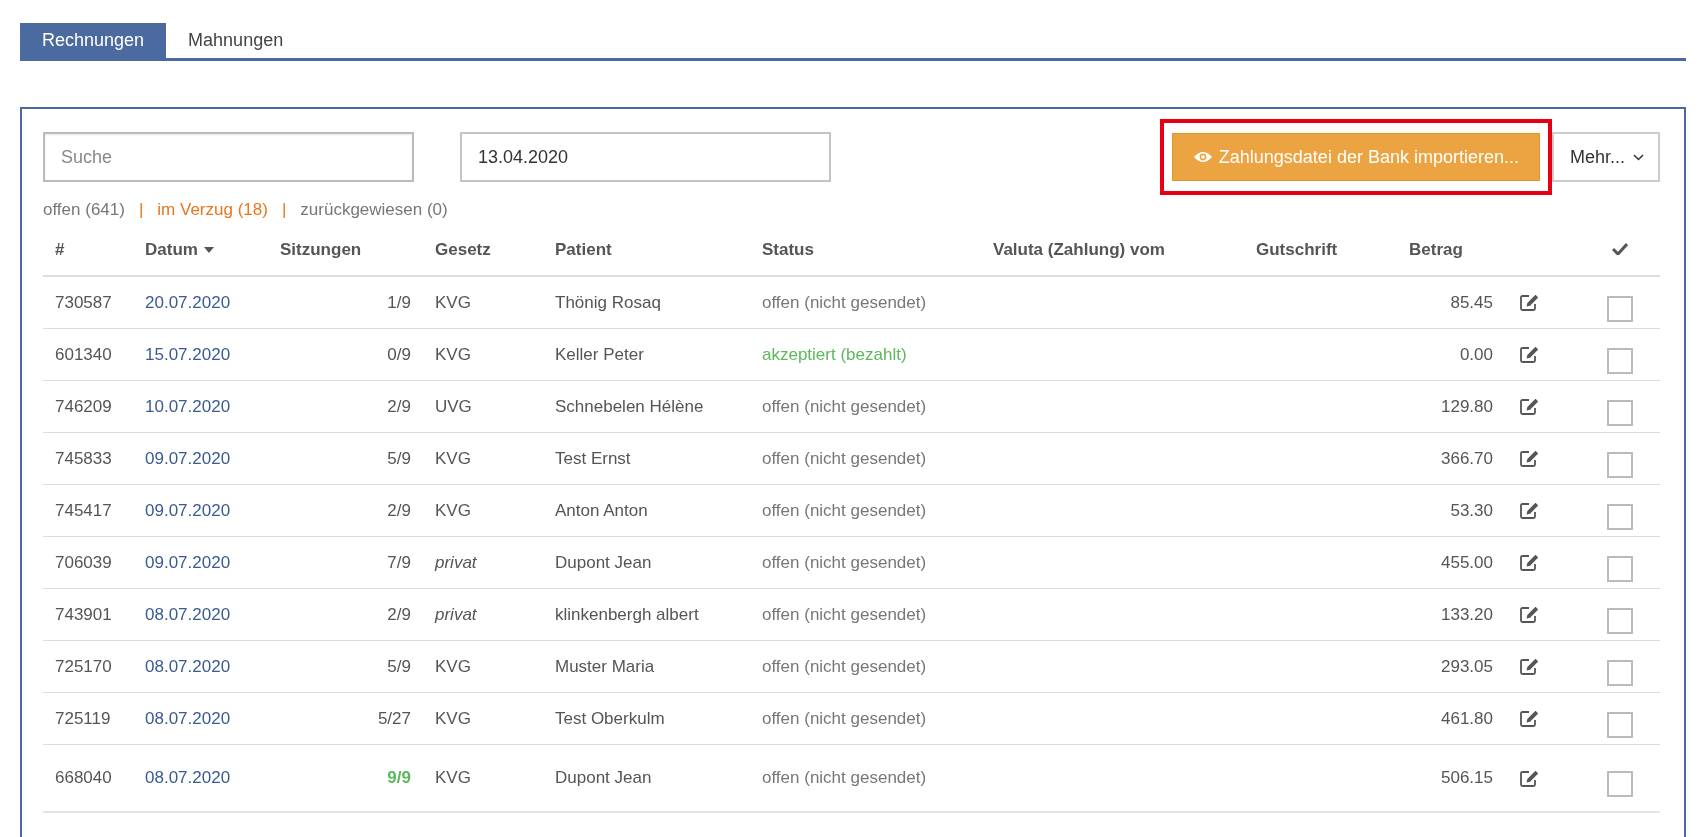 The image size is (1702, 837). What do you see at coordinates (228, 157) in the screenshot?
I see `search-field: Suche` at bounding box center [228, 157].